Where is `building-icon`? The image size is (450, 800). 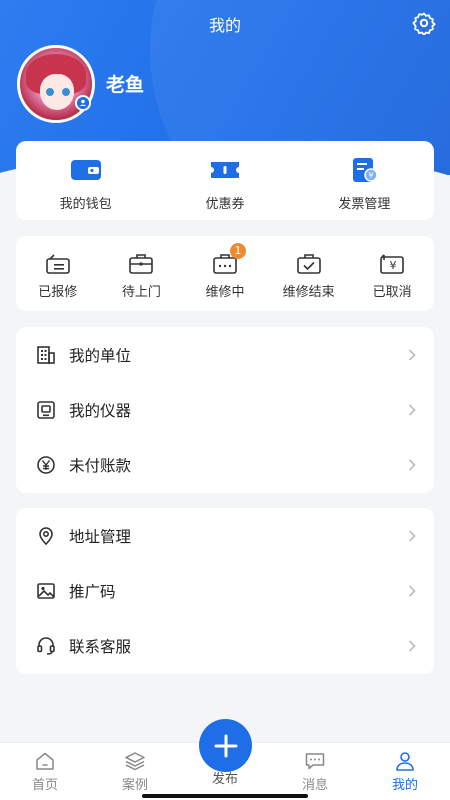
building-icon is located at coordinates (46, 354).